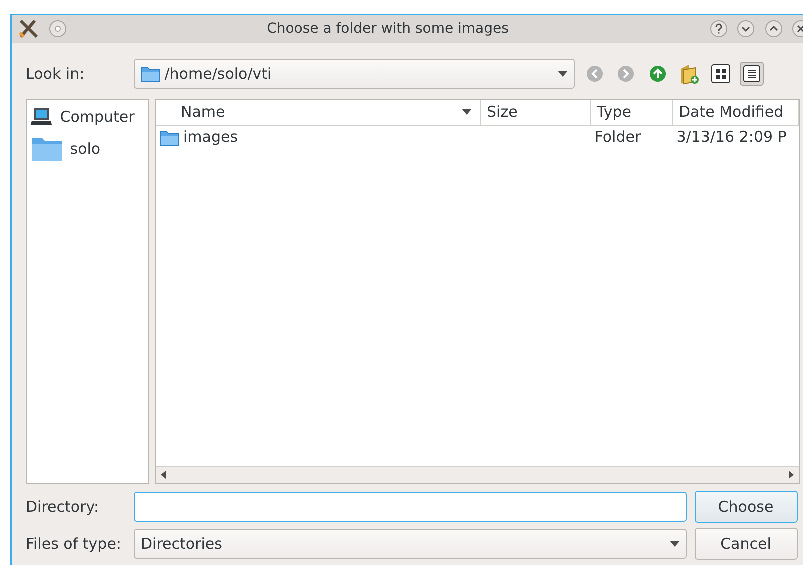 The width and height of the screenshot is (803, 565). Describe the element at coordinates (218, 74) in the screenshot. I see `path-text: /home/solo/vti` at that location.